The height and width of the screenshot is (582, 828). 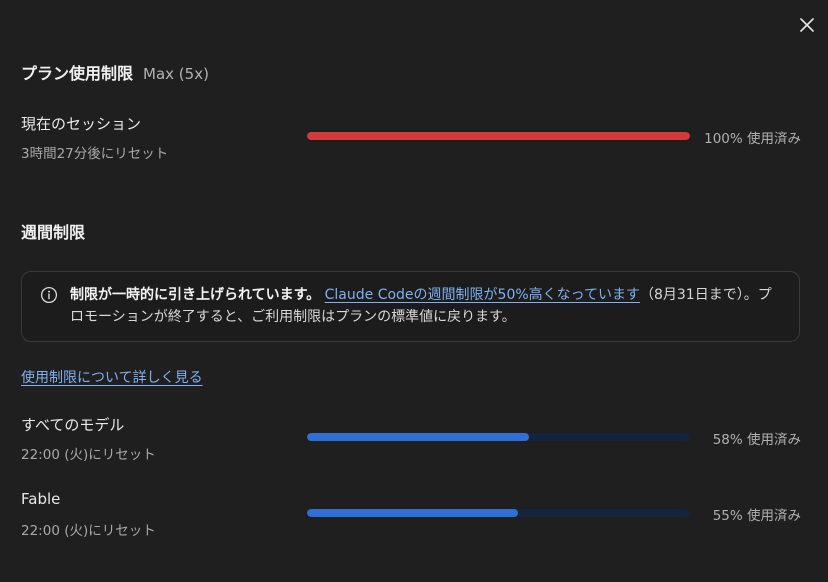 I want to click on session-reset-time: 3時間27分後にリセット, so click(x=95, y=154).